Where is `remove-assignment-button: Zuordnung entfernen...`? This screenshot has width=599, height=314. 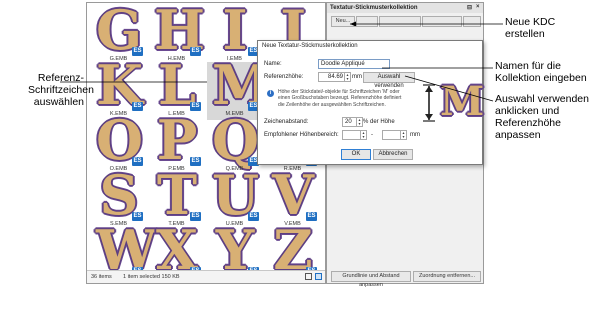 remove-assignment-button: Zuordnung entfernen... is located at coordinates (447, 276).